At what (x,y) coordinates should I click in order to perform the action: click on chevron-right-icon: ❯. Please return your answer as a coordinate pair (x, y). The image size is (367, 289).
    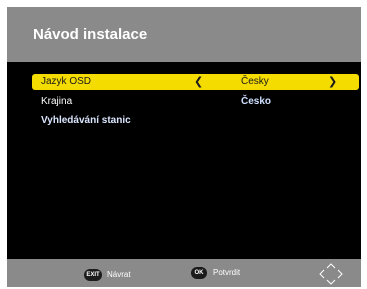
    Looking at the image, I should click on (332, 82).